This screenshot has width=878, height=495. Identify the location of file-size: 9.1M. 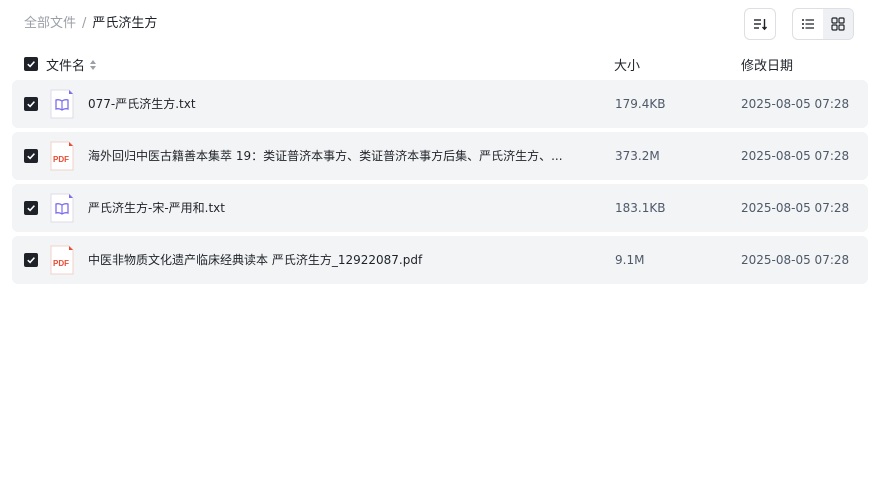
(630, 260).